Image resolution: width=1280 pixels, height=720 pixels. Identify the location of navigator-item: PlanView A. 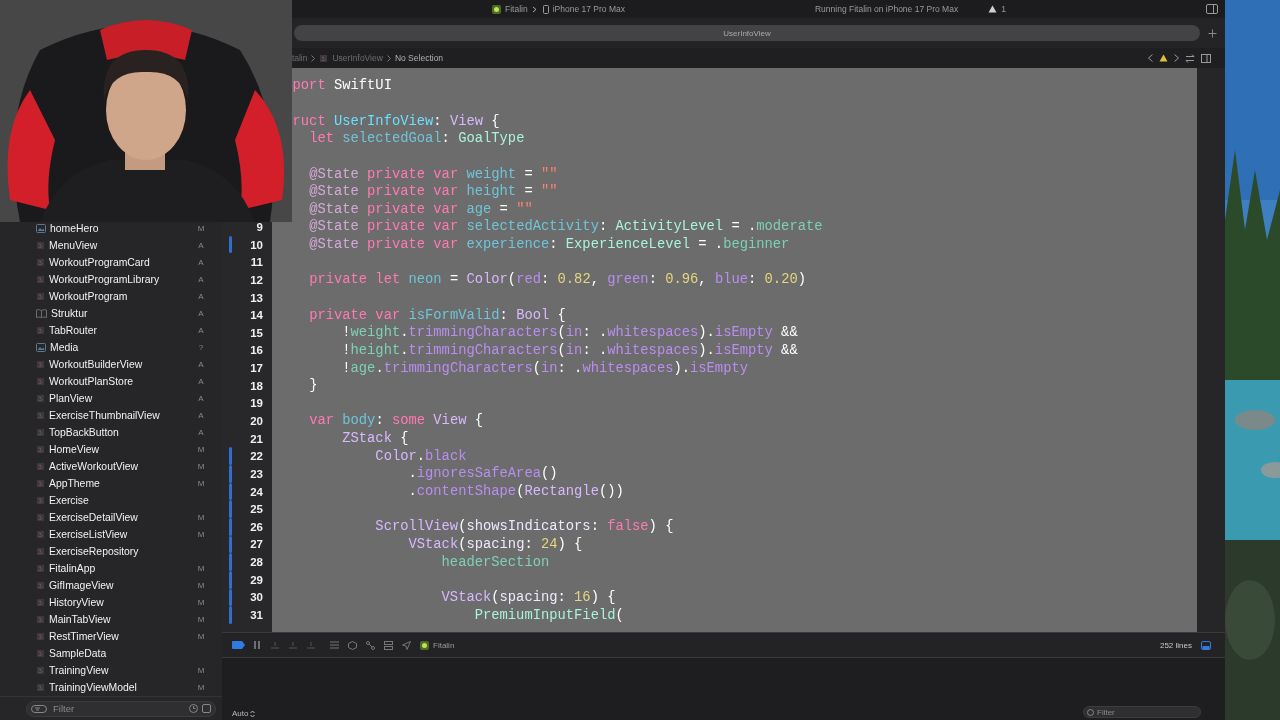
(111, 398).